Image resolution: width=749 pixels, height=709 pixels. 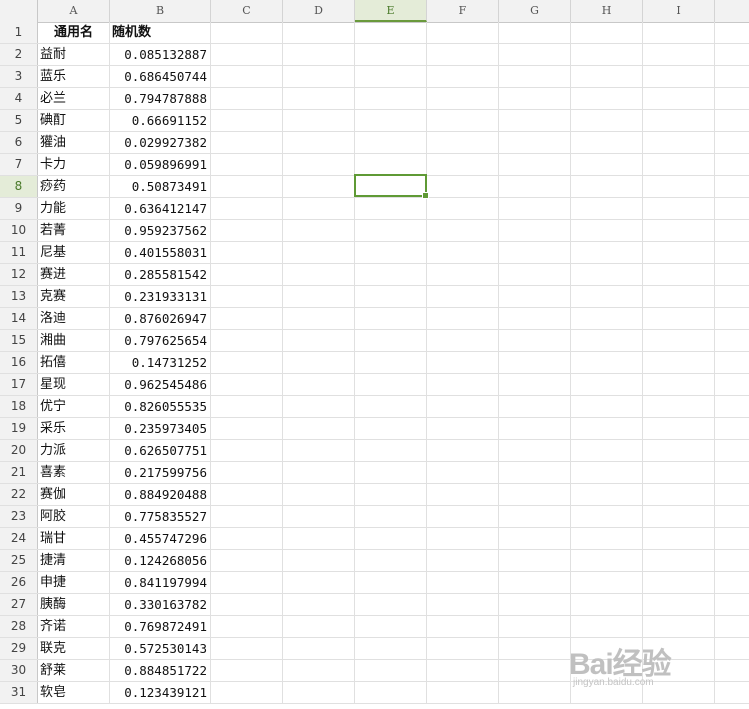 What do you see at coordinates (160, 32) in the screenshot?
I see `header-cell-random: 随机数` at bounding box center [160, 32].